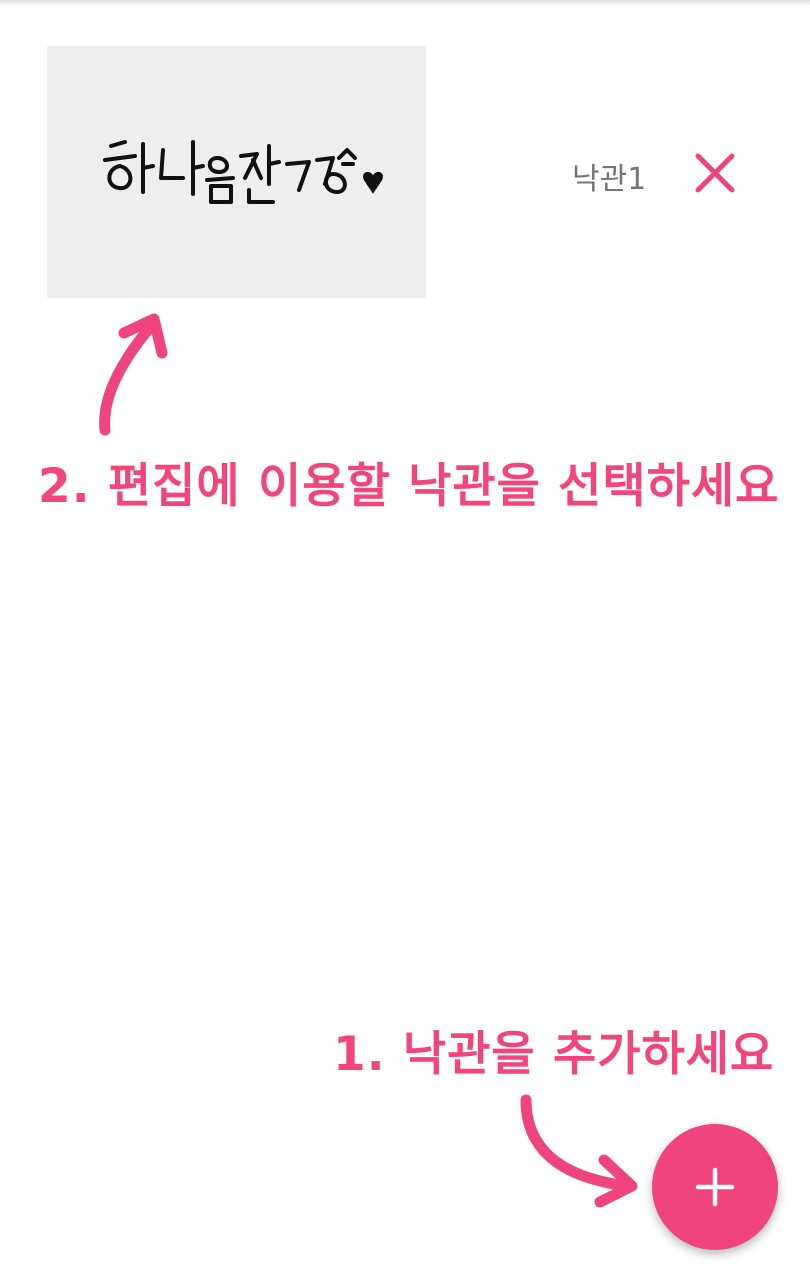 Image resolution: width=810 pixels, height=1281 pixels. What do you see at coordinates (554, 1054) in the screenshot?
I see `add-stamp-hint: 1. 낙관을 추가하세요` at bounding box center [554, 1054].